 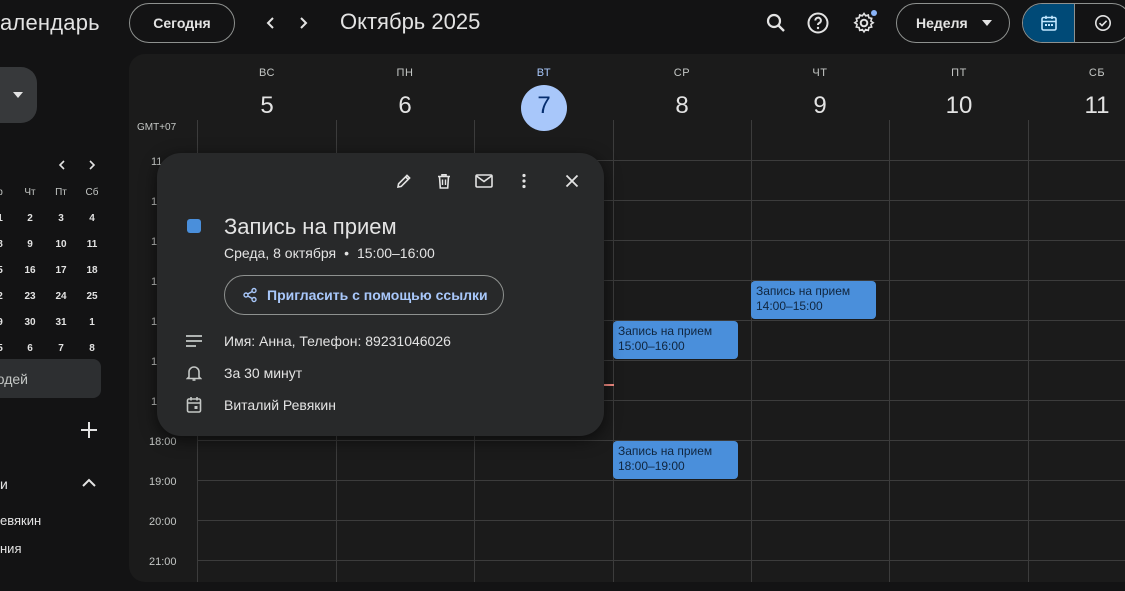 I want to click on mini-next-month, so click(x=92, y=165).